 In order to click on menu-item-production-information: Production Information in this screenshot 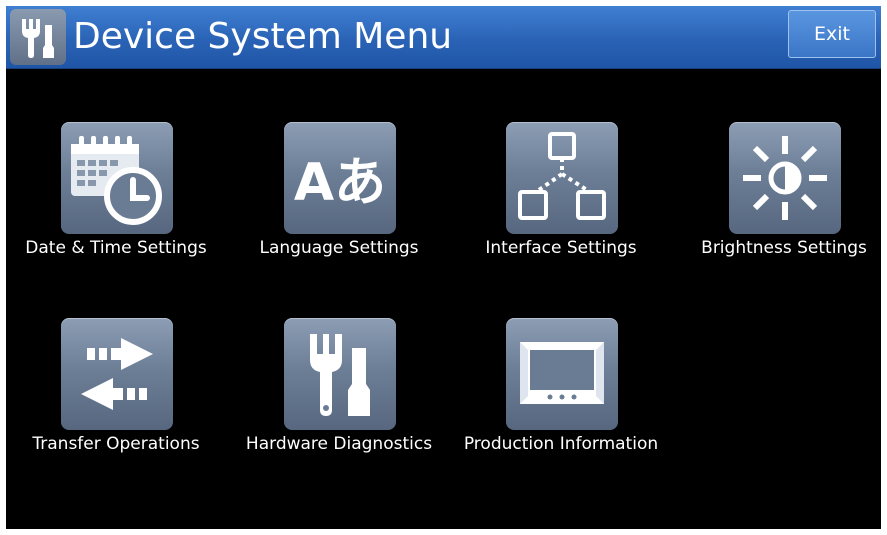, I will do `click(561, 393)`.